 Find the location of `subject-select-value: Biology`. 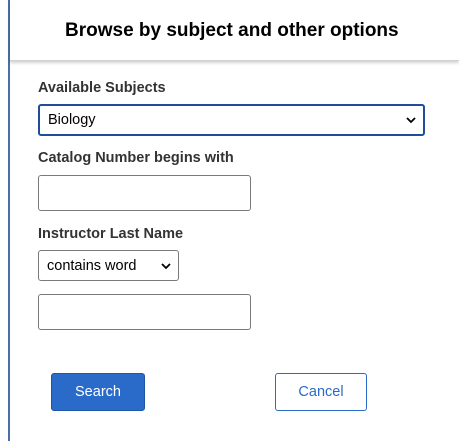

subject-select-value: Biology is located at coordinates (72, 120).